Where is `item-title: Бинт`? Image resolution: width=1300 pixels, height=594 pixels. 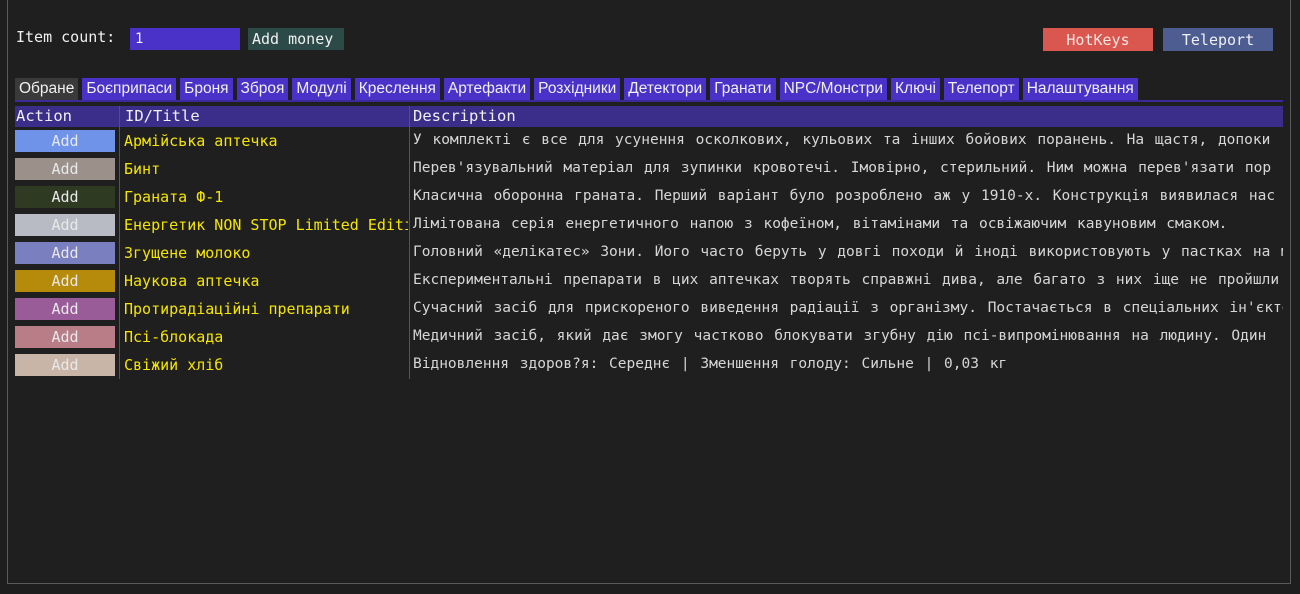
item-title: Бинт is located at coordinates (142, 169).